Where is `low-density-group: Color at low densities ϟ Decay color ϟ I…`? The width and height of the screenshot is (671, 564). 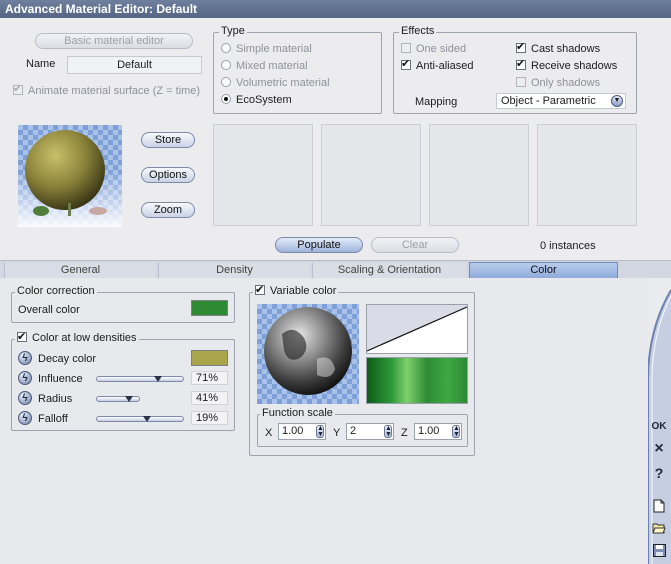
low-density-group: Color at low densities ϟ Decay color ϟ I… is located at coordinates (123, 380).